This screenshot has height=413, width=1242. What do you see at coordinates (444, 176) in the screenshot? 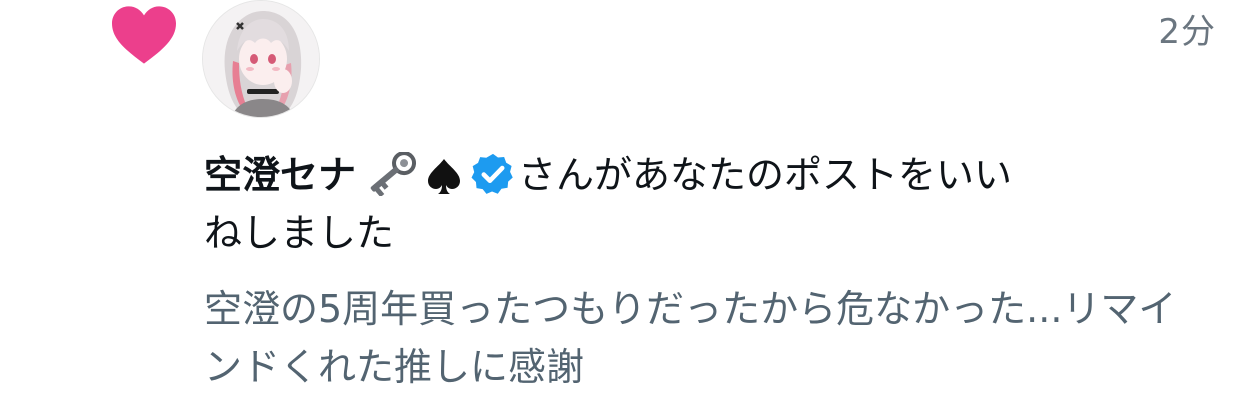
I see `spade-icon` at bounding box center [444, 176].